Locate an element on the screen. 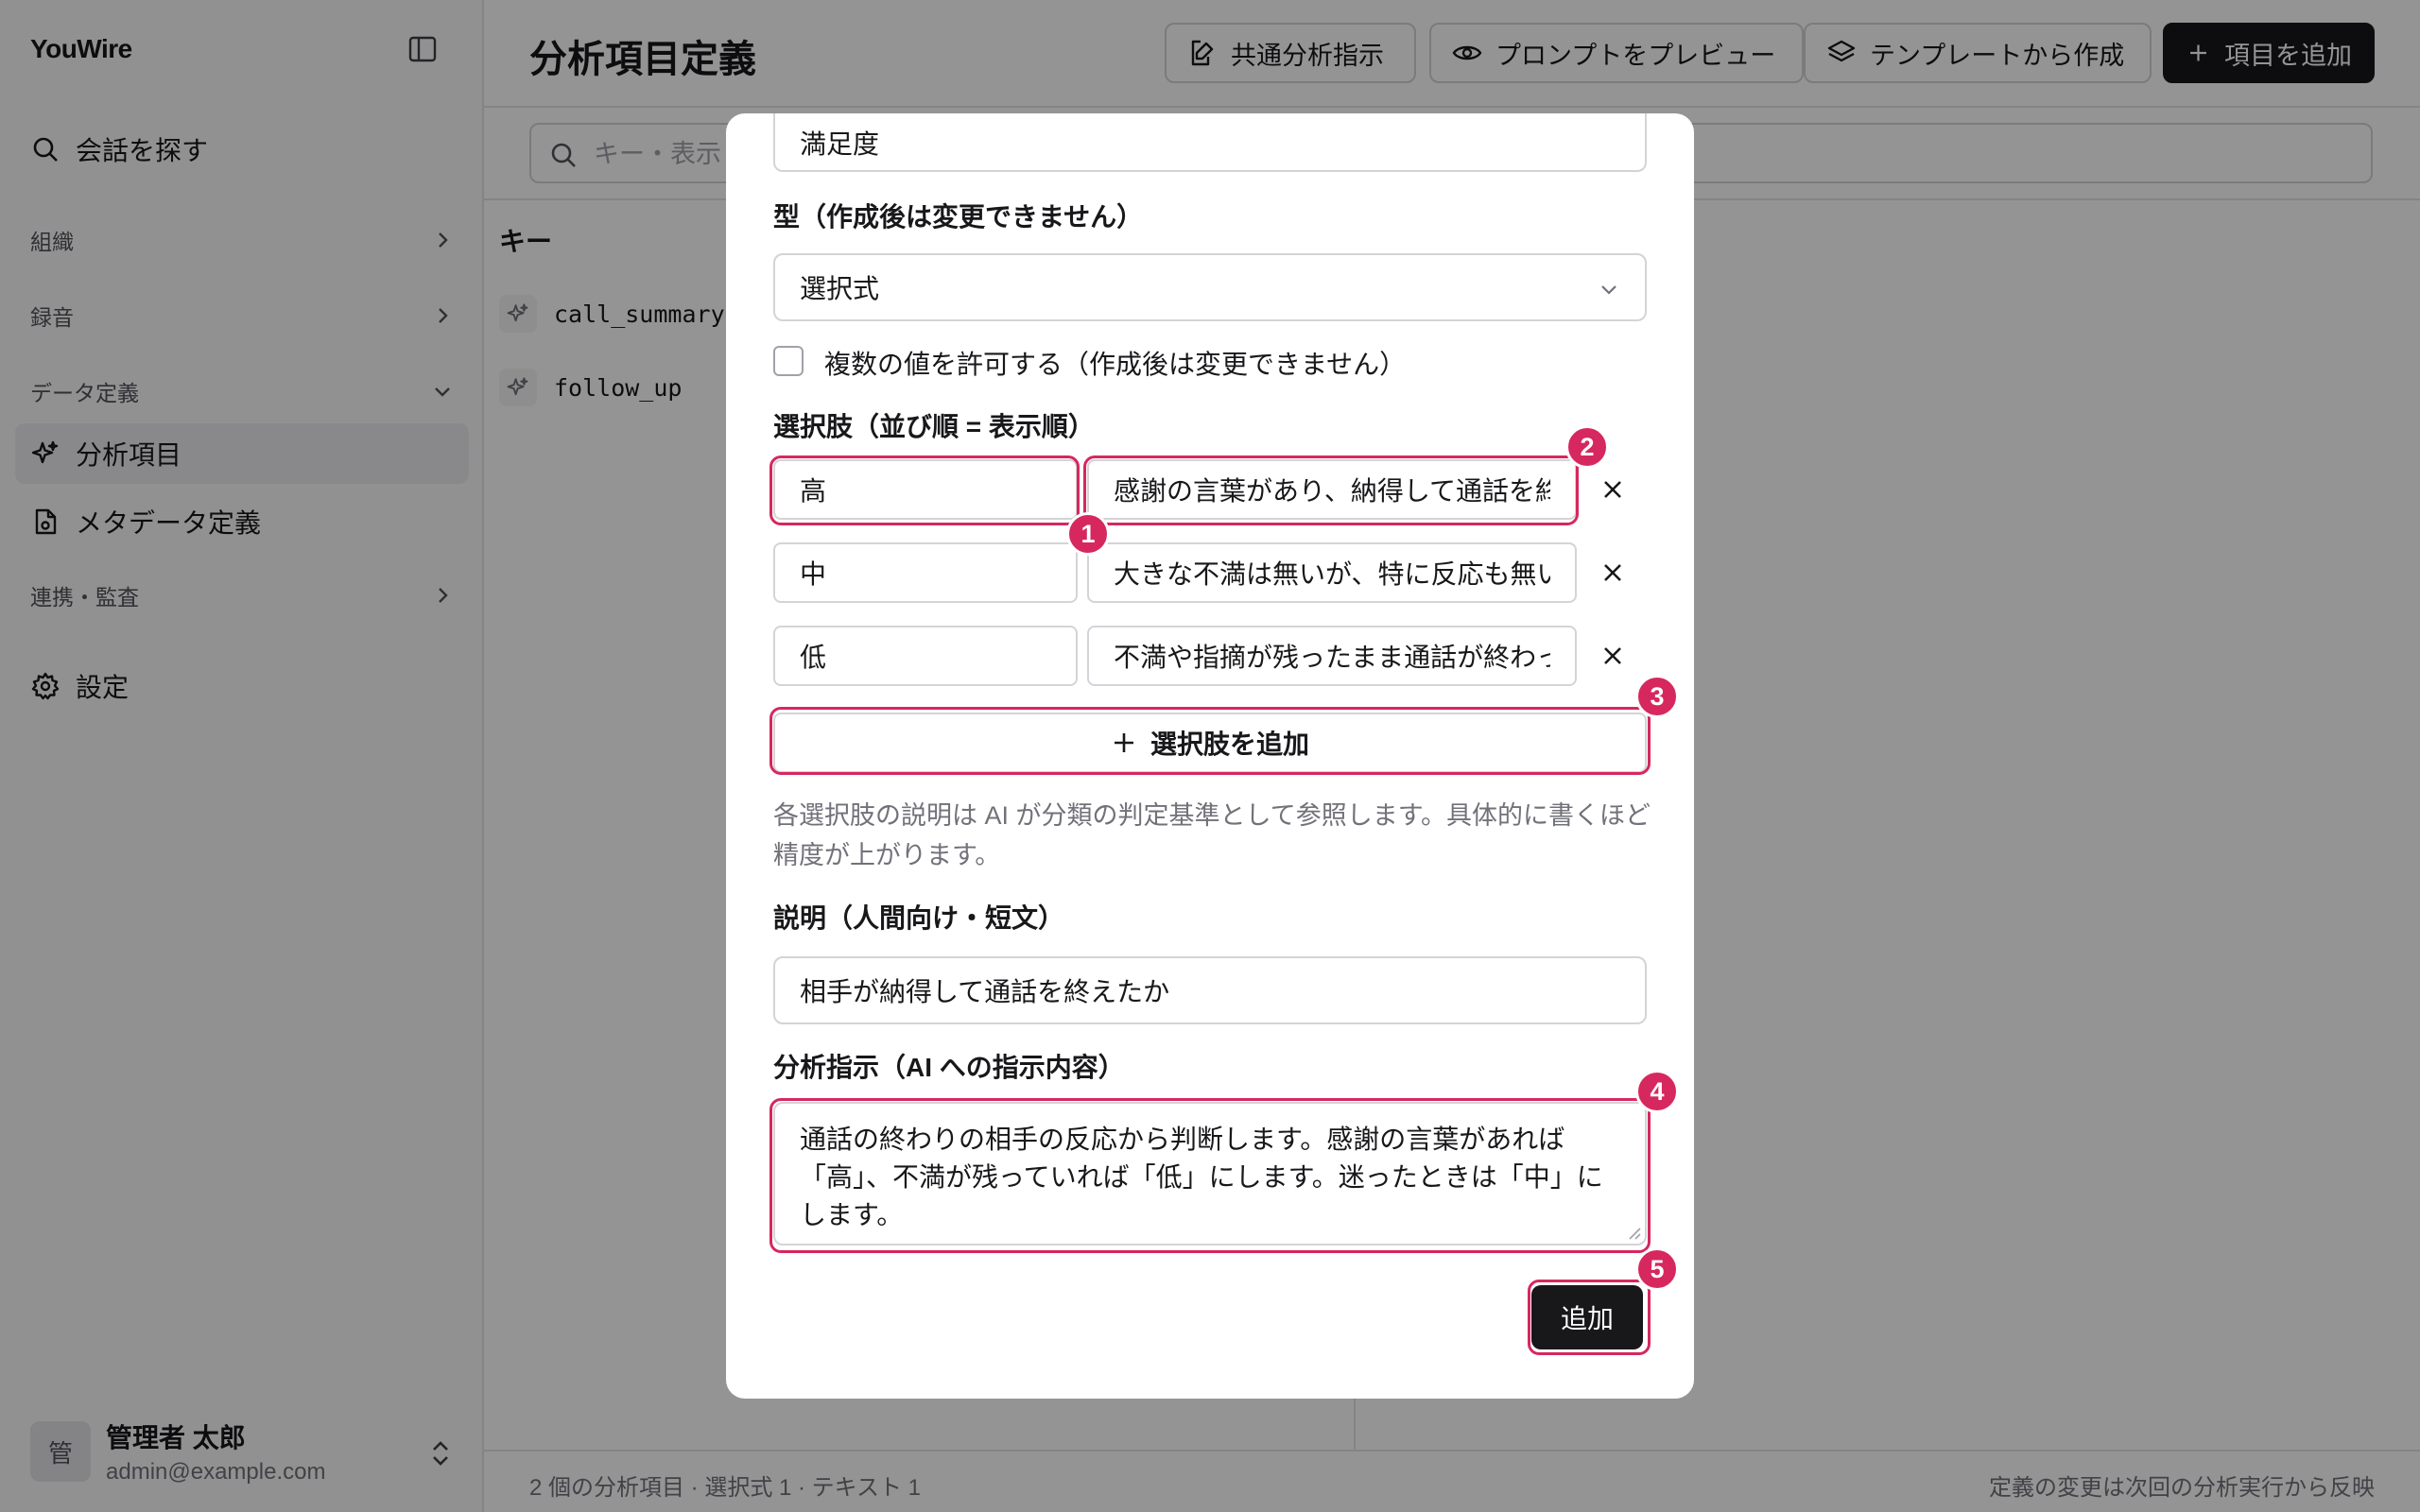 Image resolution: width=2420 pixels, height=1512 pixels. callout-badge-3: 3 is located at coordinates (1657, 696).